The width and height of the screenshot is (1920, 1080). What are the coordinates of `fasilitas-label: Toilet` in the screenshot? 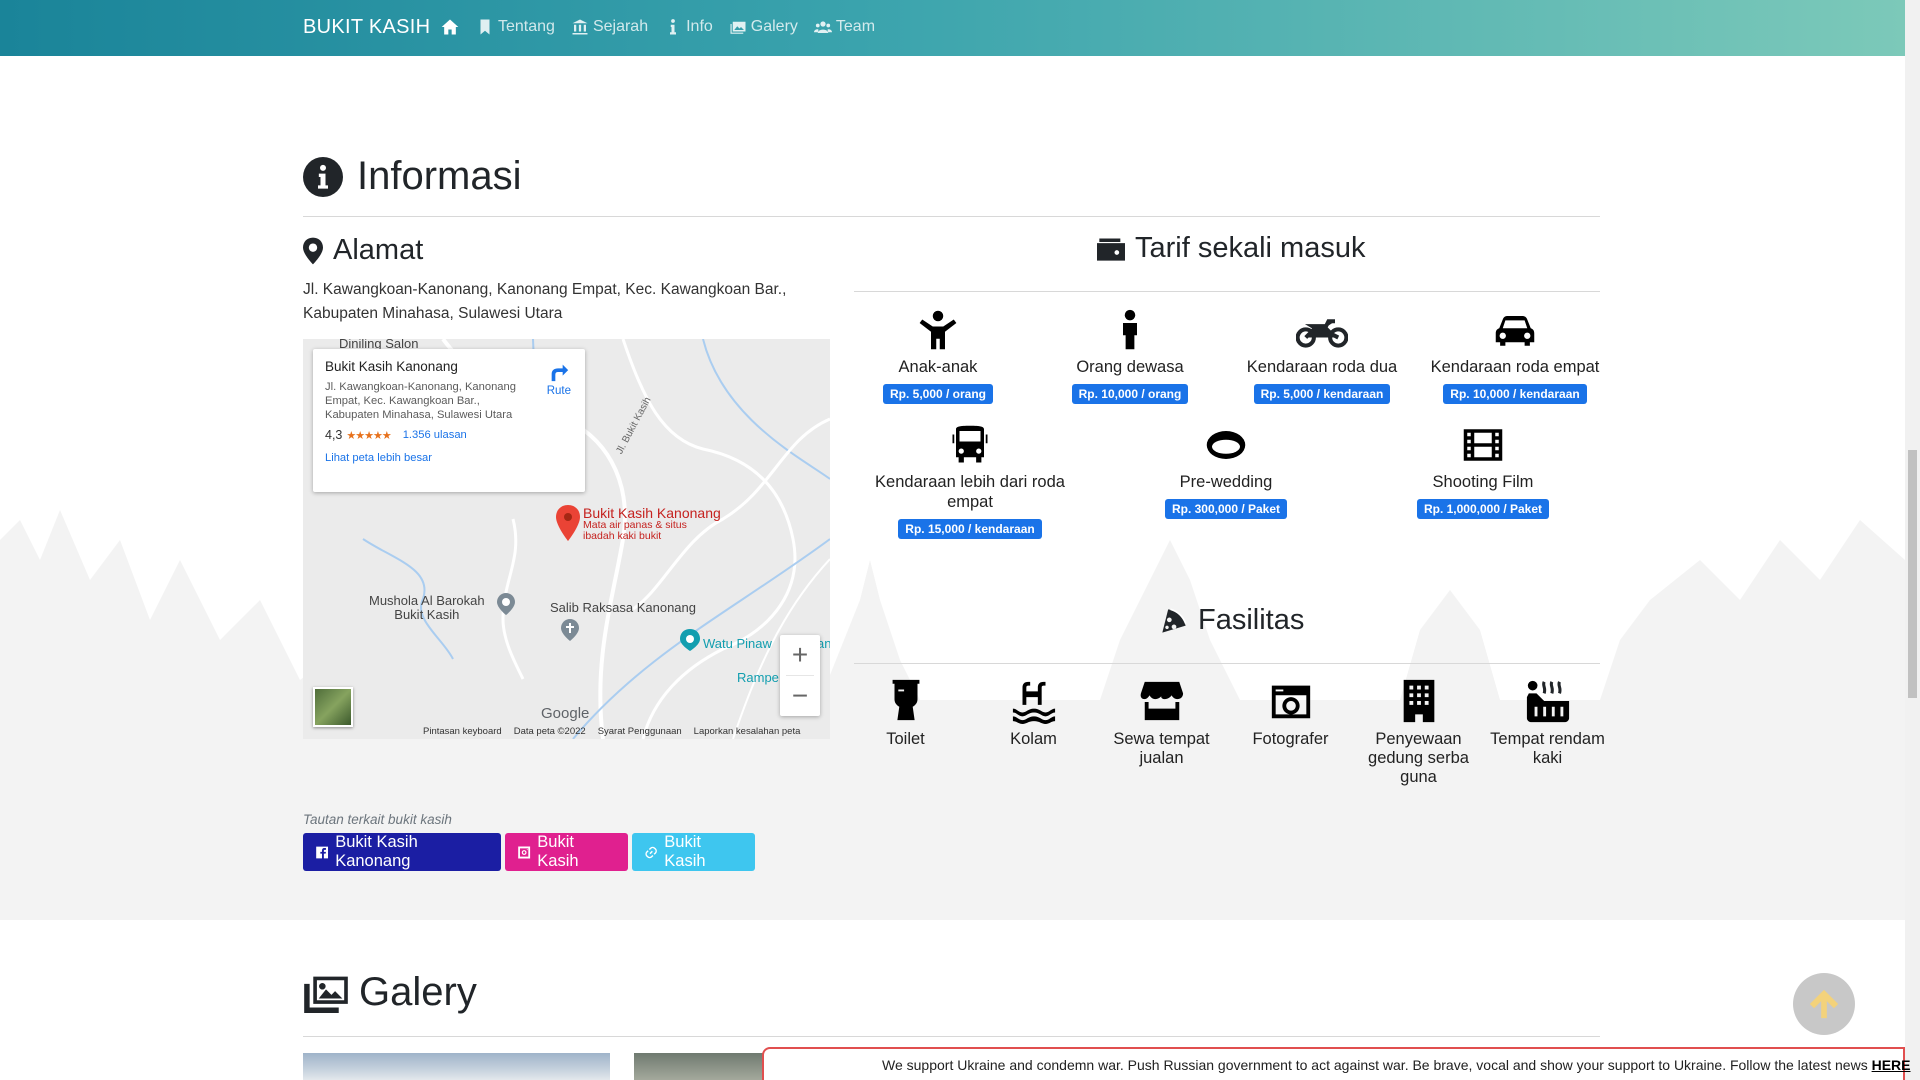 It's located at (905, 739).